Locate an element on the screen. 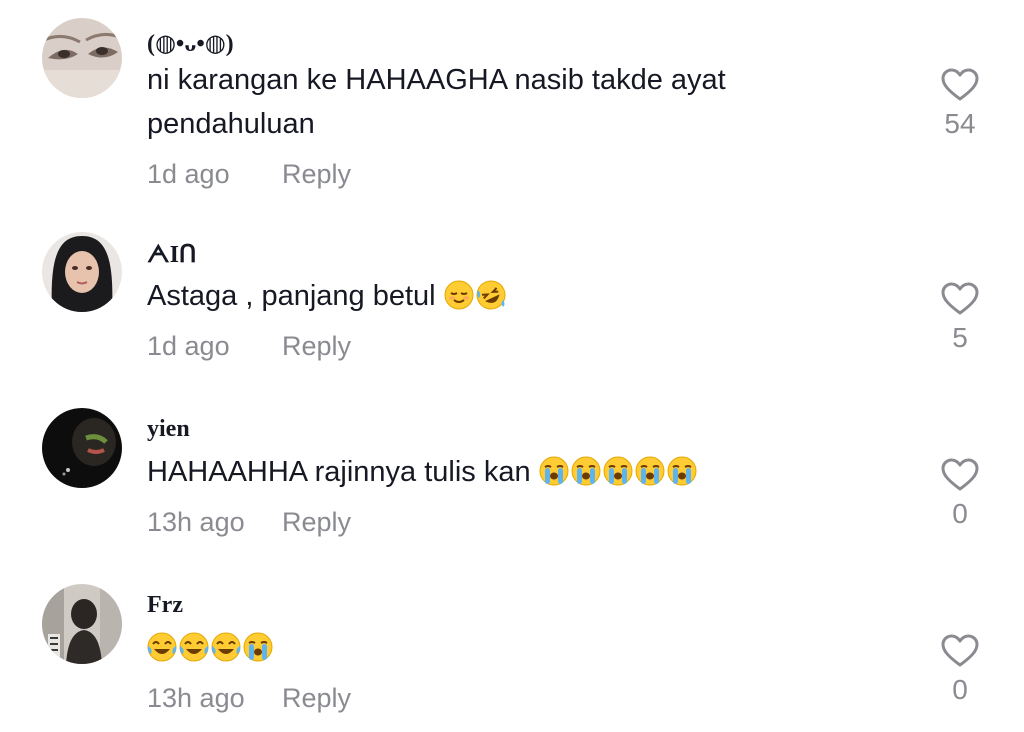 The width and height of the screenshot is (1024, 732). comment-text: HAHAAHHA rajinnya tulis kan is located at coordinates (497, 472).